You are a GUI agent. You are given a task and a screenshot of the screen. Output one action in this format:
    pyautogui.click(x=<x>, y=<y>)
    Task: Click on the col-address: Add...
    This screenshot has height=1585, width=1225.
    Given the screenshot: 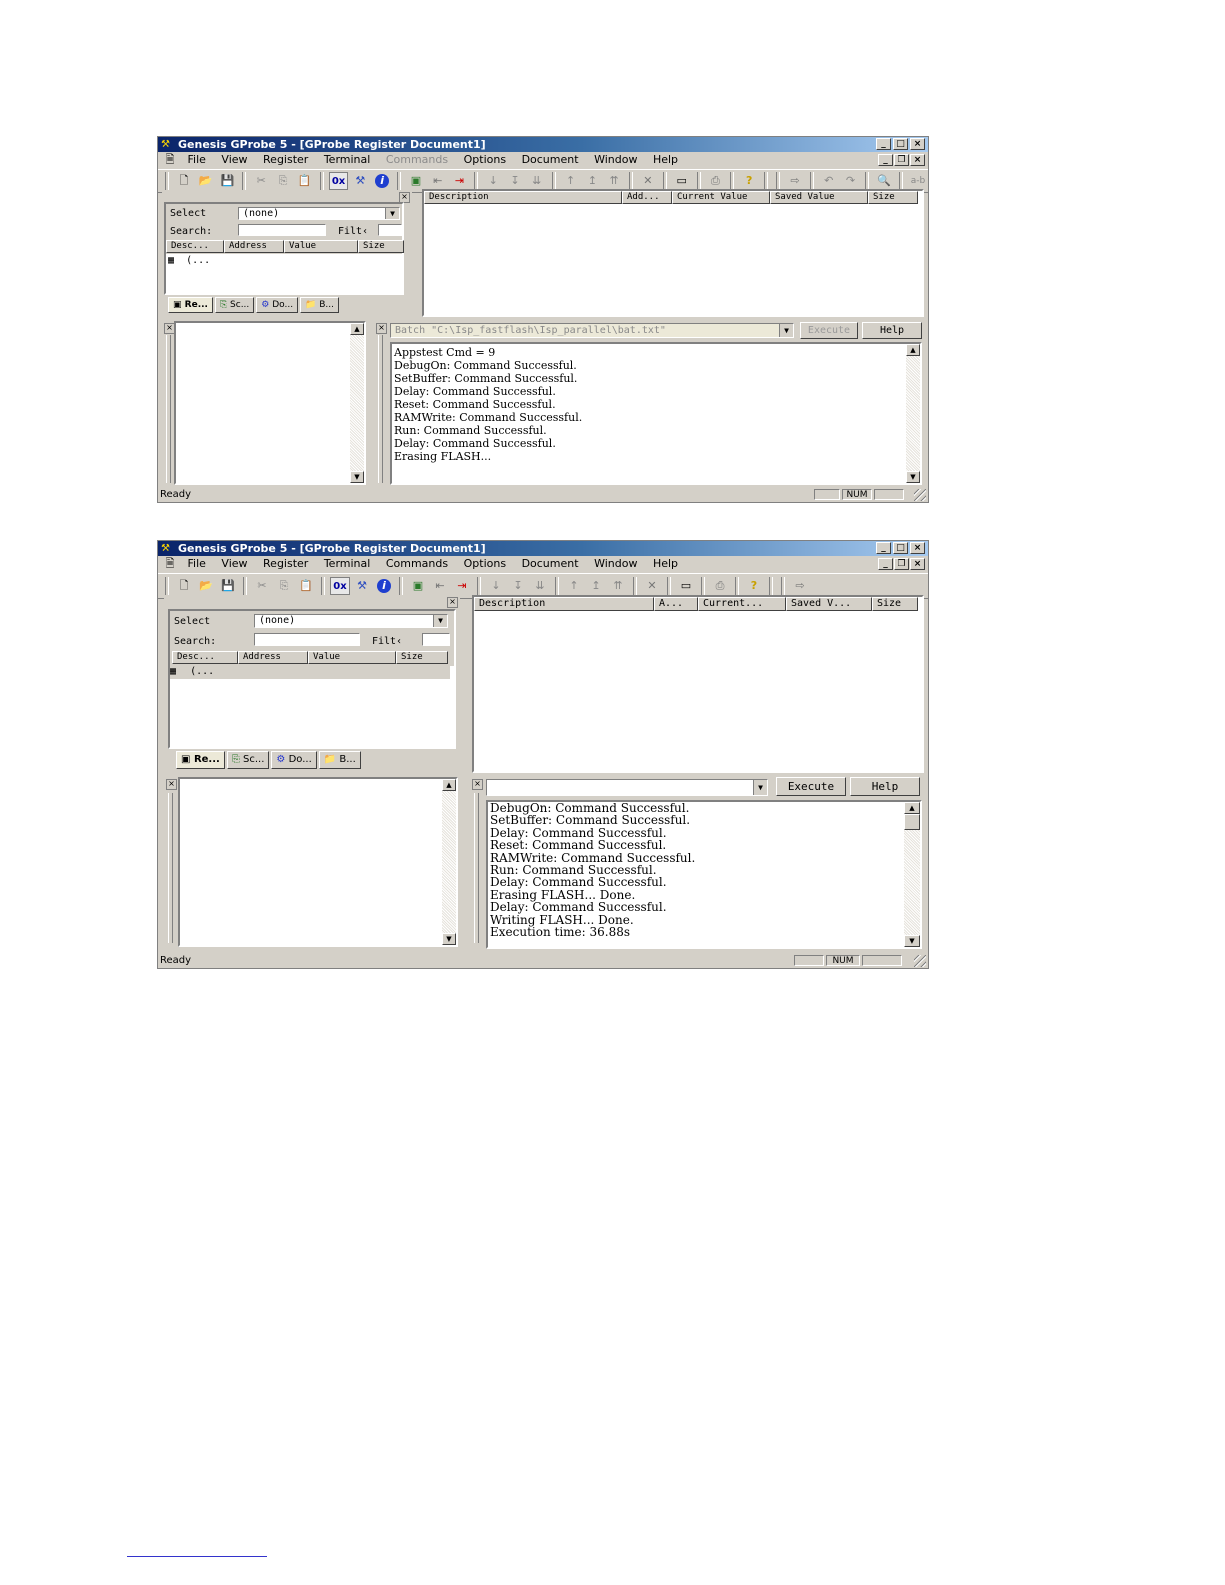 What is the action you would take?
    pyautogui.click(x=647, y=197)
    